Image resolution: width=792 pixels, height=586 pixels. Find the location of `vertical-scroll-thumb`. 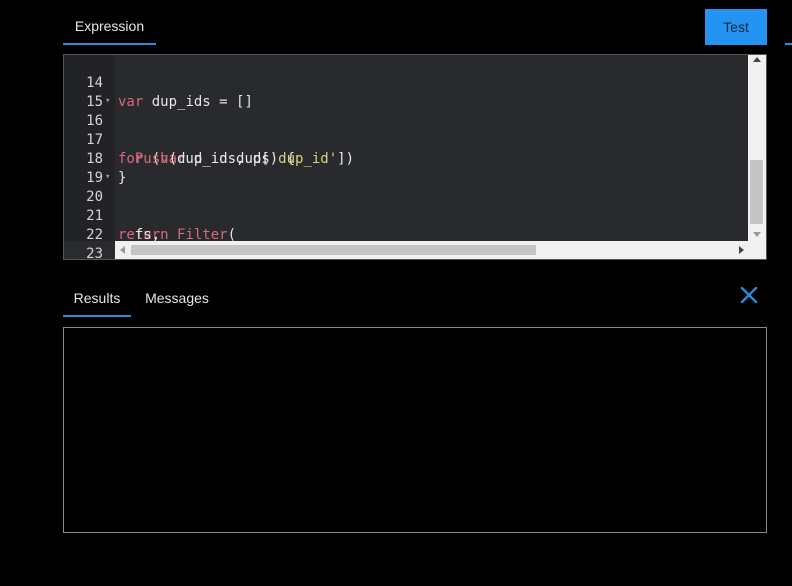

vertical-scroll-thumb is located at coordinates (756, 192).